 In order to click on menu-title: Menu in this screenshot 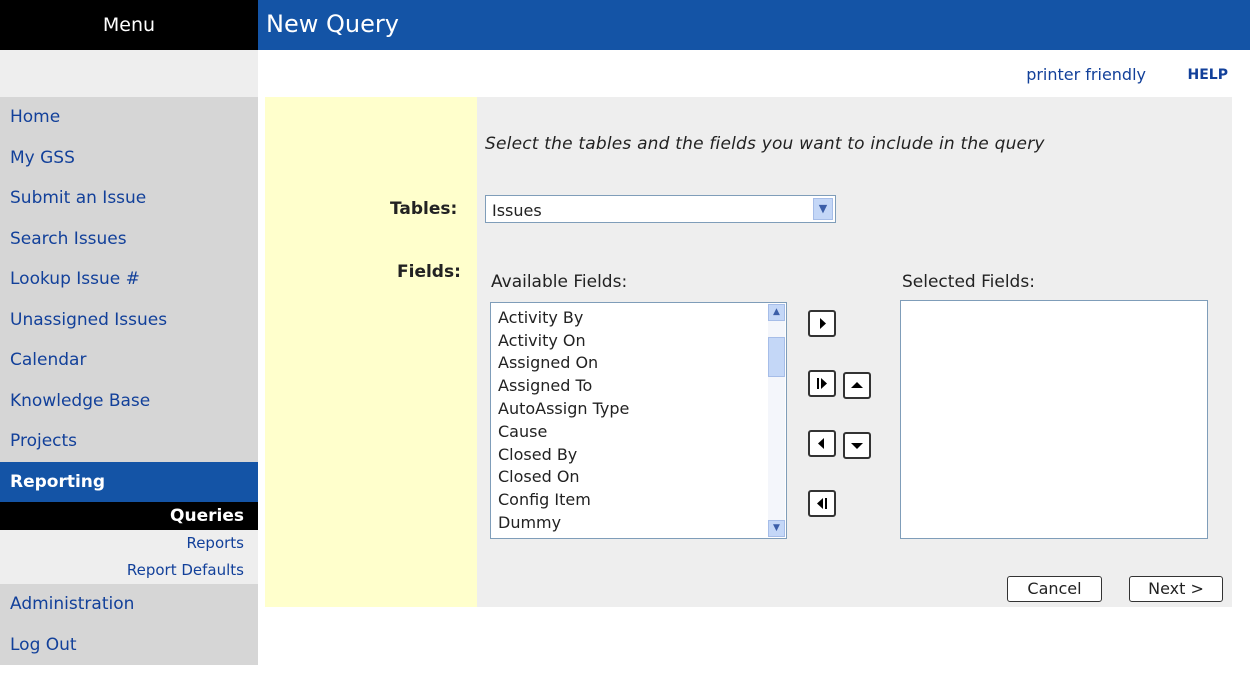, I will do `click(129, 25)`.